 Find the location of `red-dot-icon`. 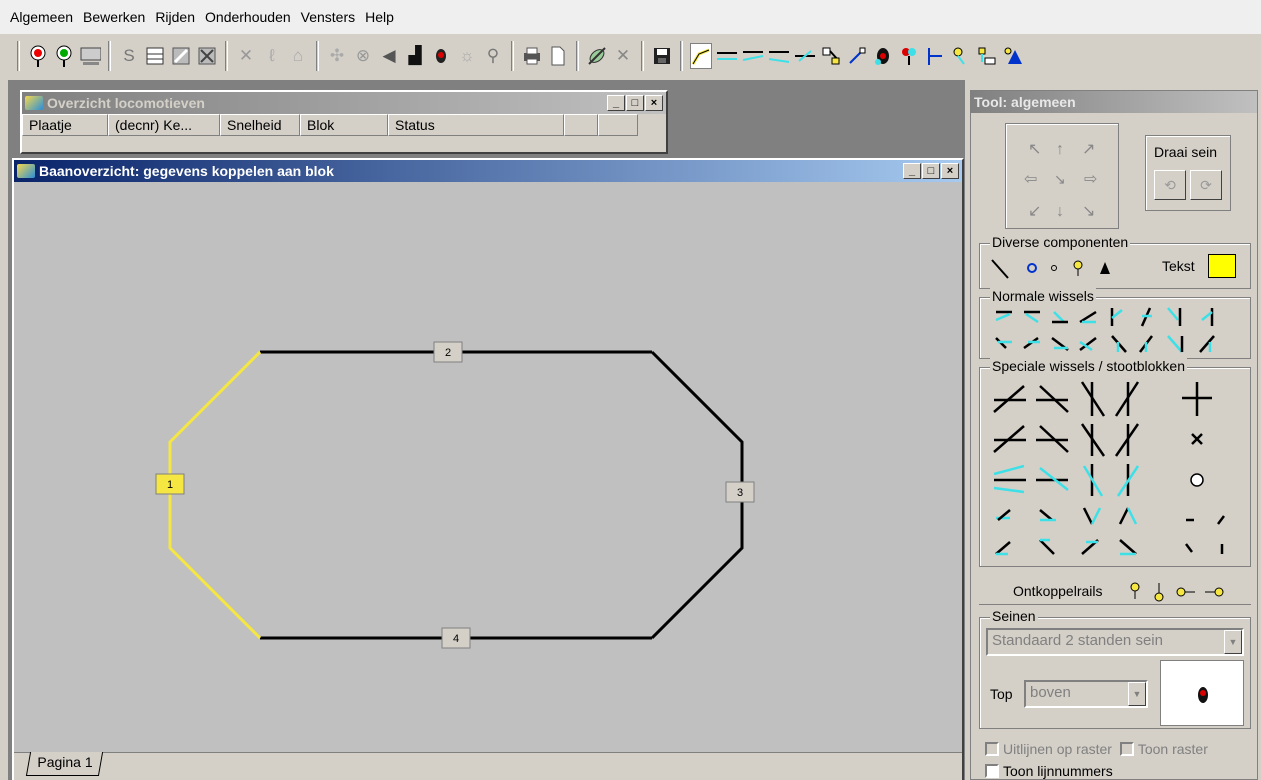

red-dot-icon is located at coordinates (441, 56).